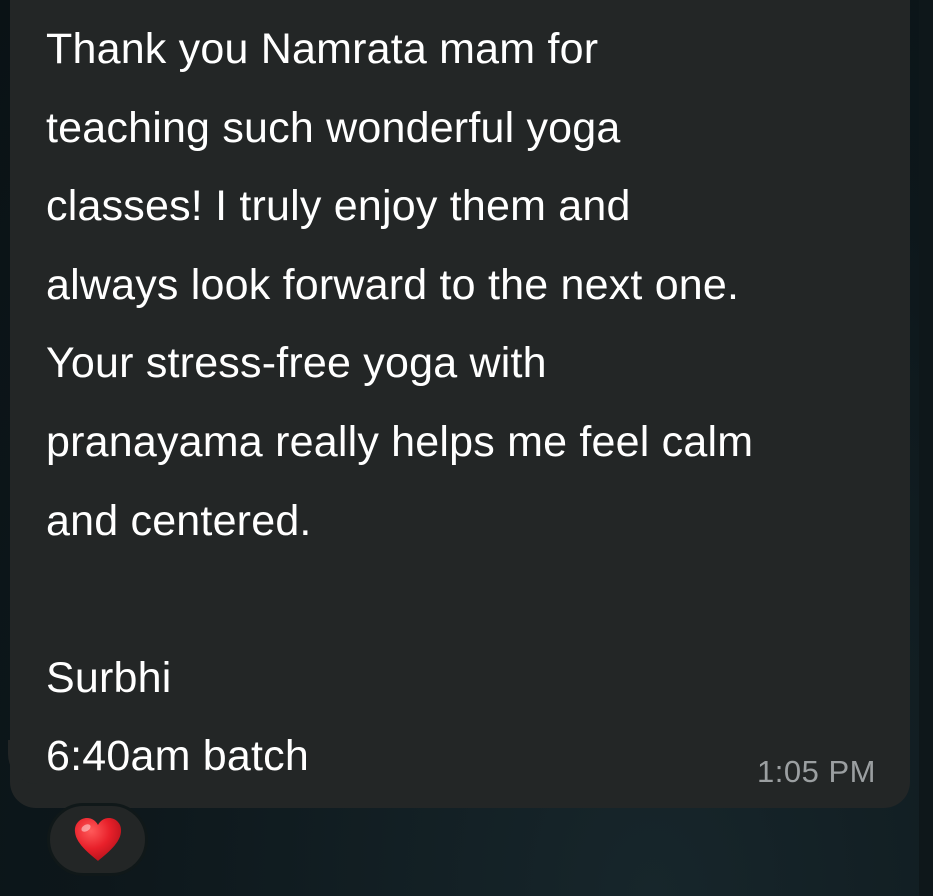  I want to click on message-bubble-tail, so click(23, 762).